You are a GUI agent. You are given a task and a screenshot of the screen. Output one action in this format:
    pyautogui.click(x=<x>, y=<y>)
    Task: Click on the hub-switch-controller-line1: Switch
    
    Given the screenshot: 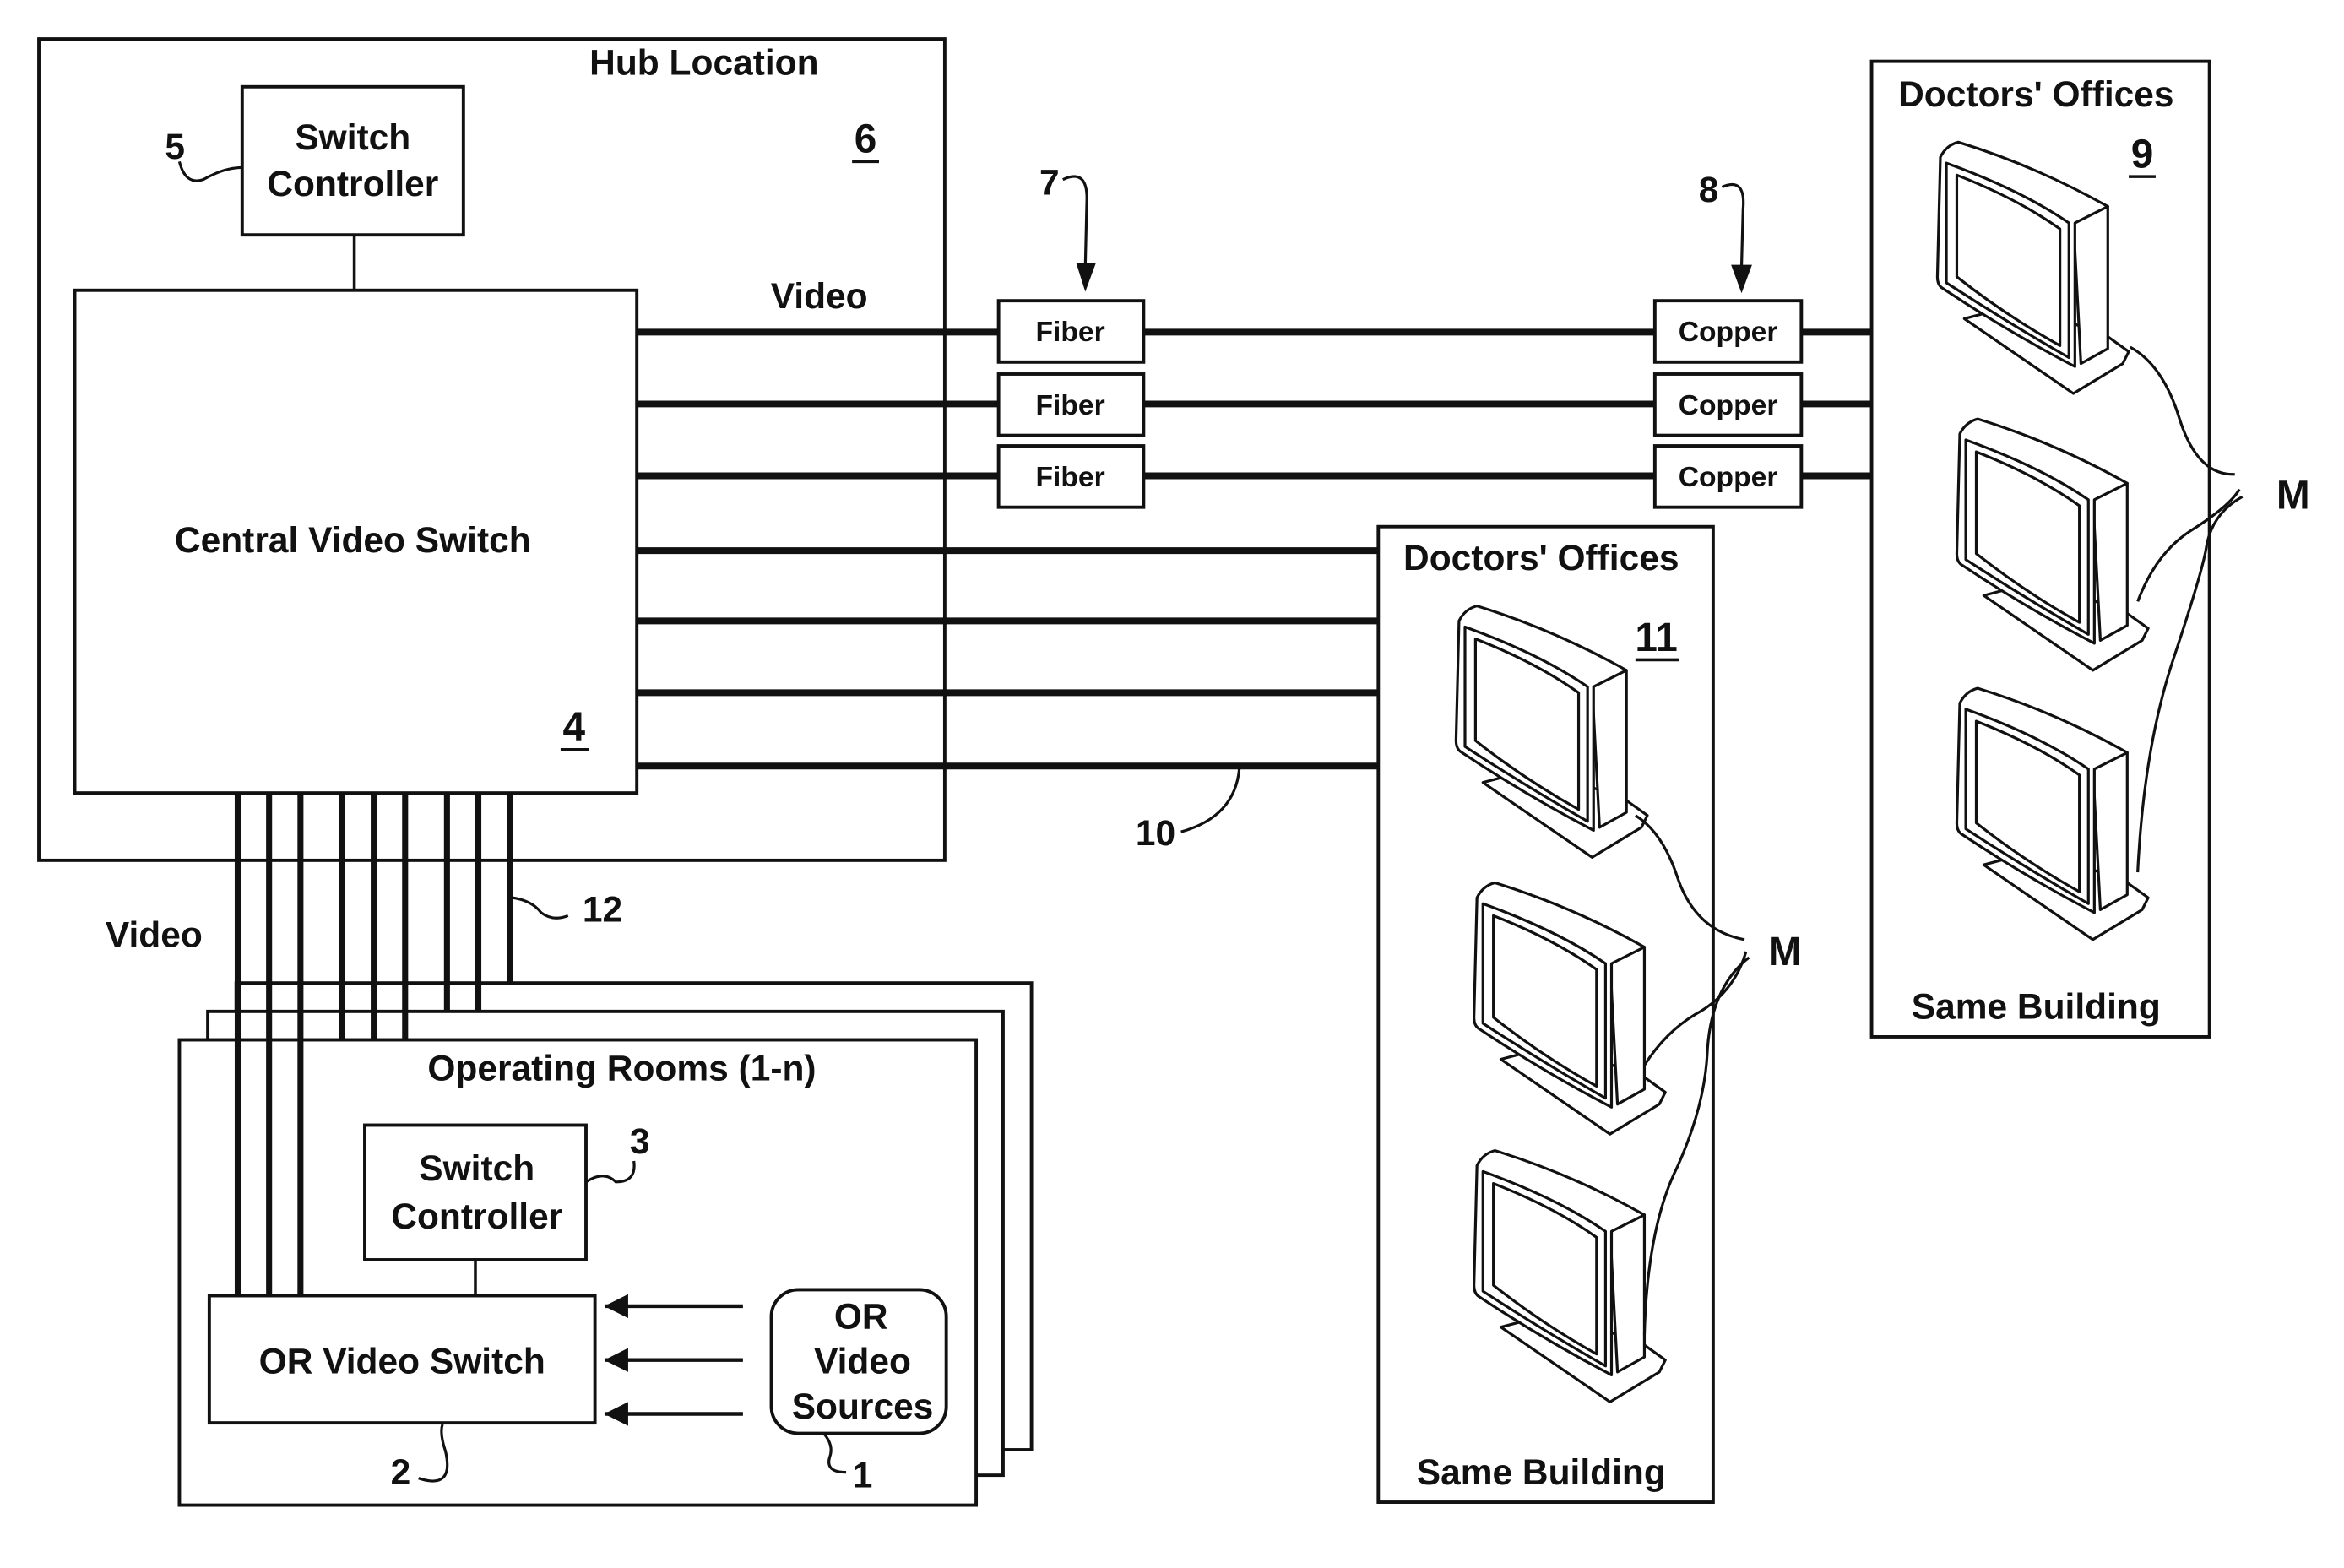 What is the action you would take?
    pyautogui.click(x=353, y=138)
    